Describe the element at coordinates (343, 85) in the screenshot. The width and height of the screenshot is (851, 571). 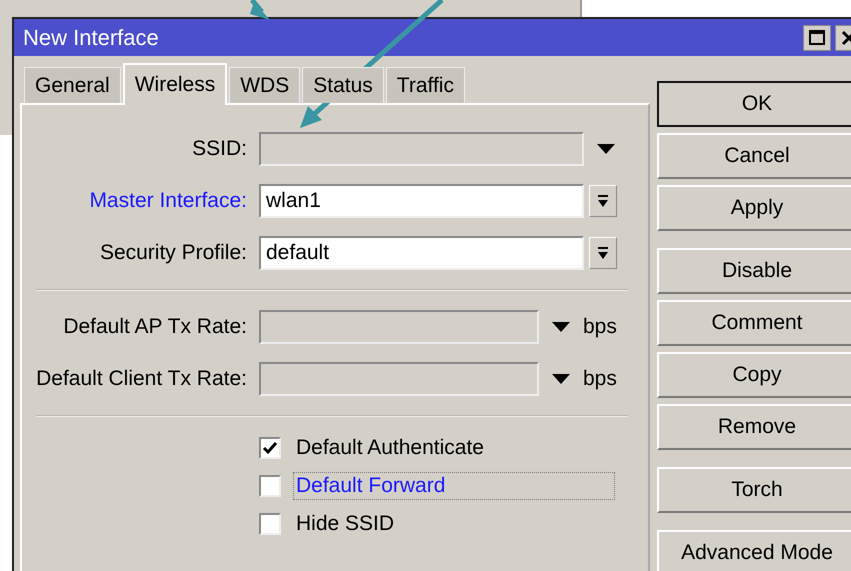
I see `tab: Status` at that location.